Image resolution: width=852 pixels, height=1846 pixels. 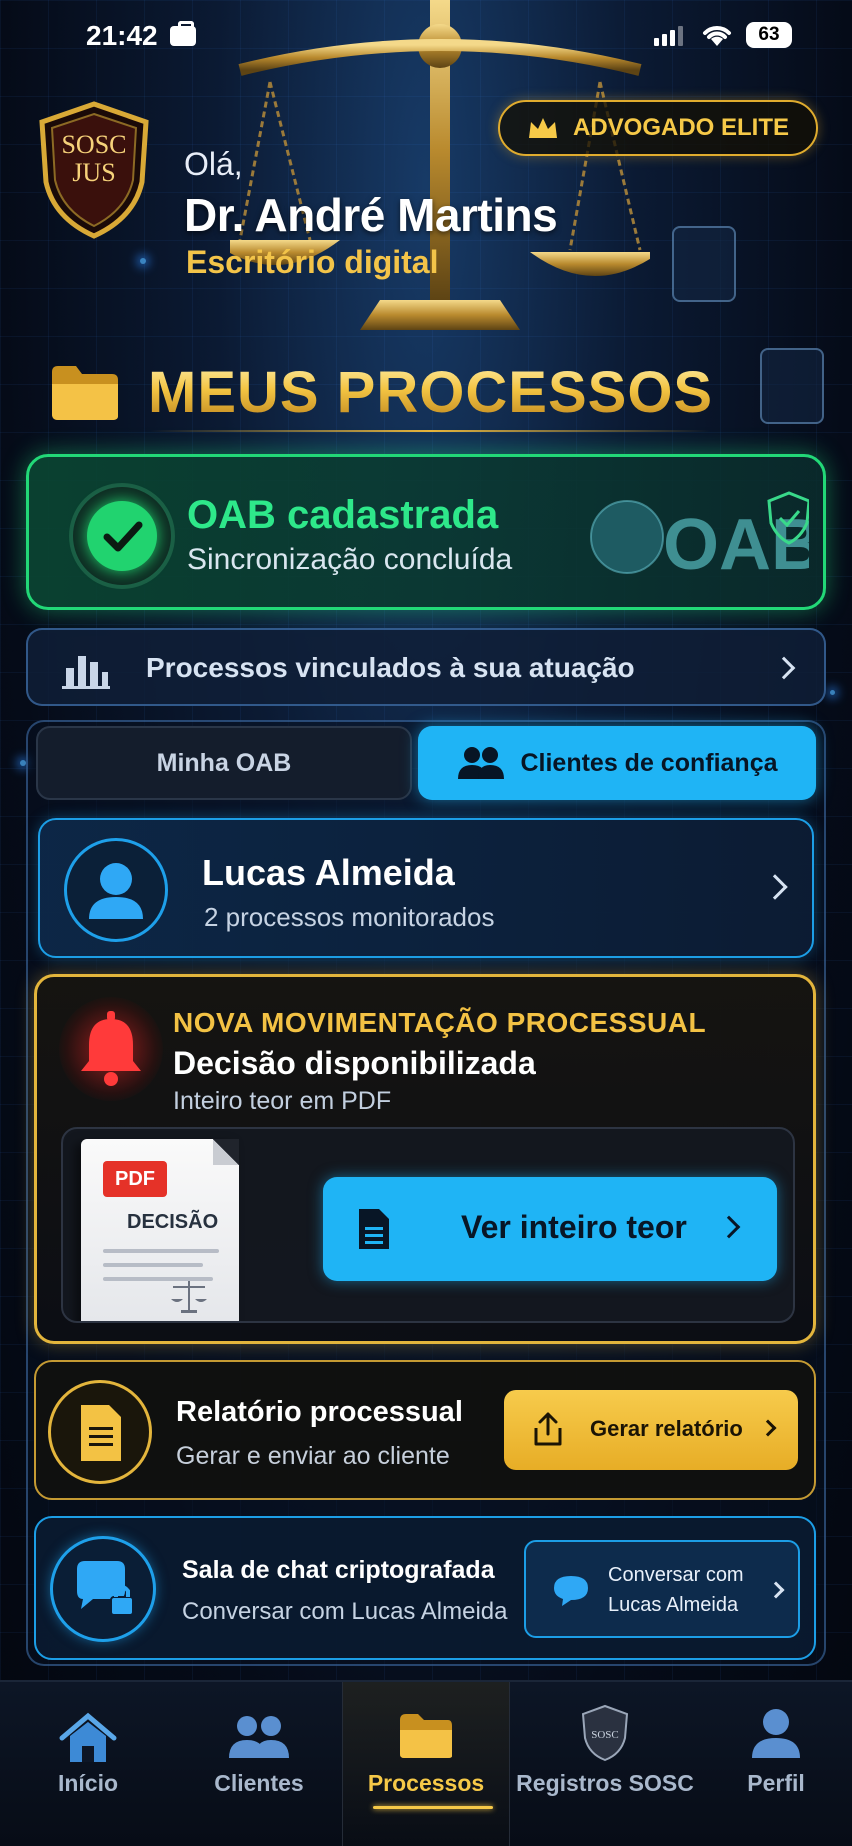 What do you see at coordinates (430, 431) in the screenshot?
I see `section-divider` at bounding box center [430, 431].